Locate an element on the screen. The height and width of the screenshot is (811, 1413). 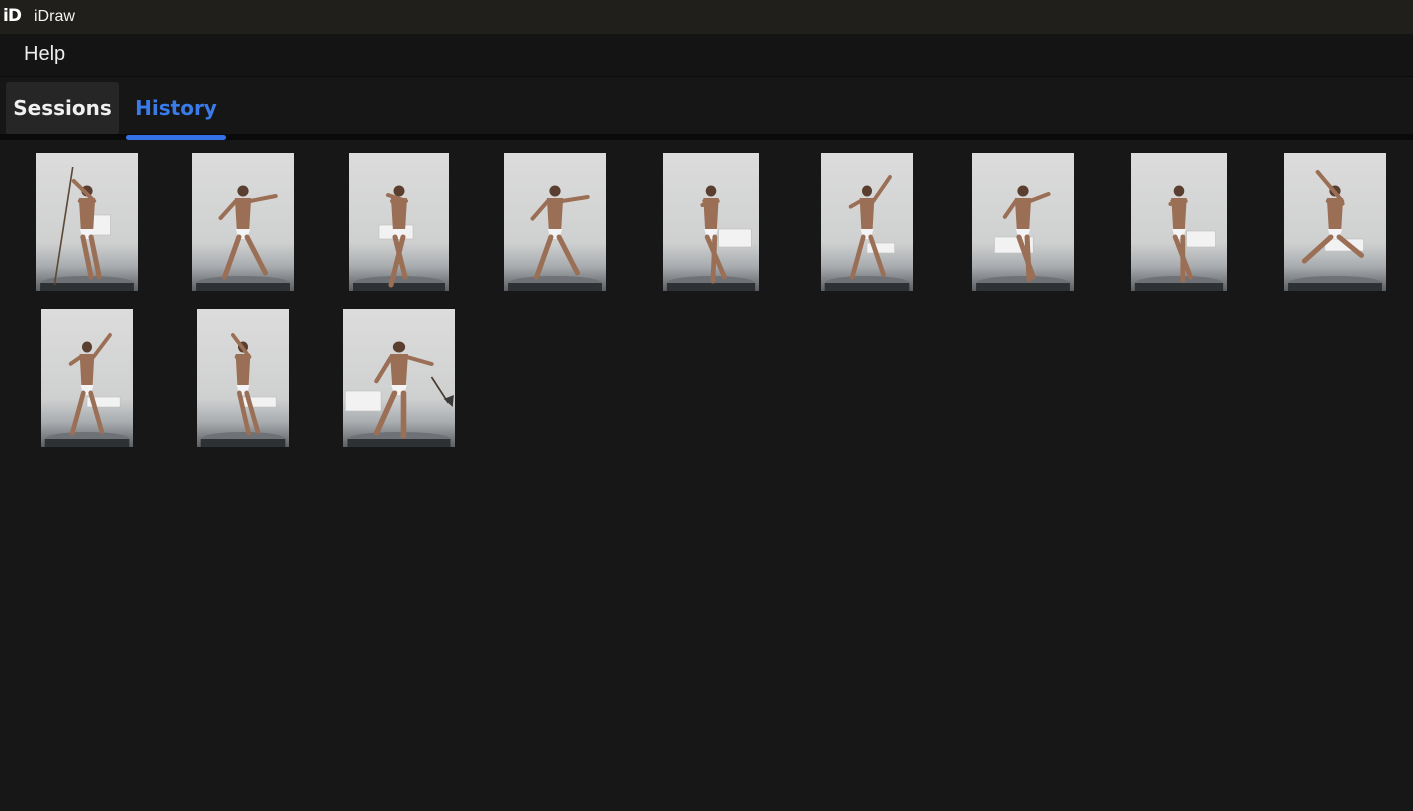
menu-bar: Help is located at coordinates (706, 55).